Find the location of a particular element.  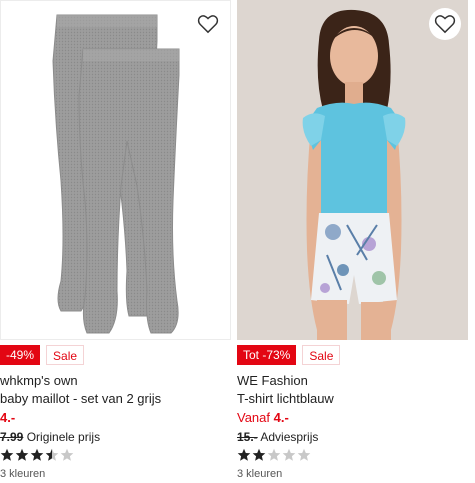

badge-row: Tot -73% Sale is located at coordinates (289, 355).